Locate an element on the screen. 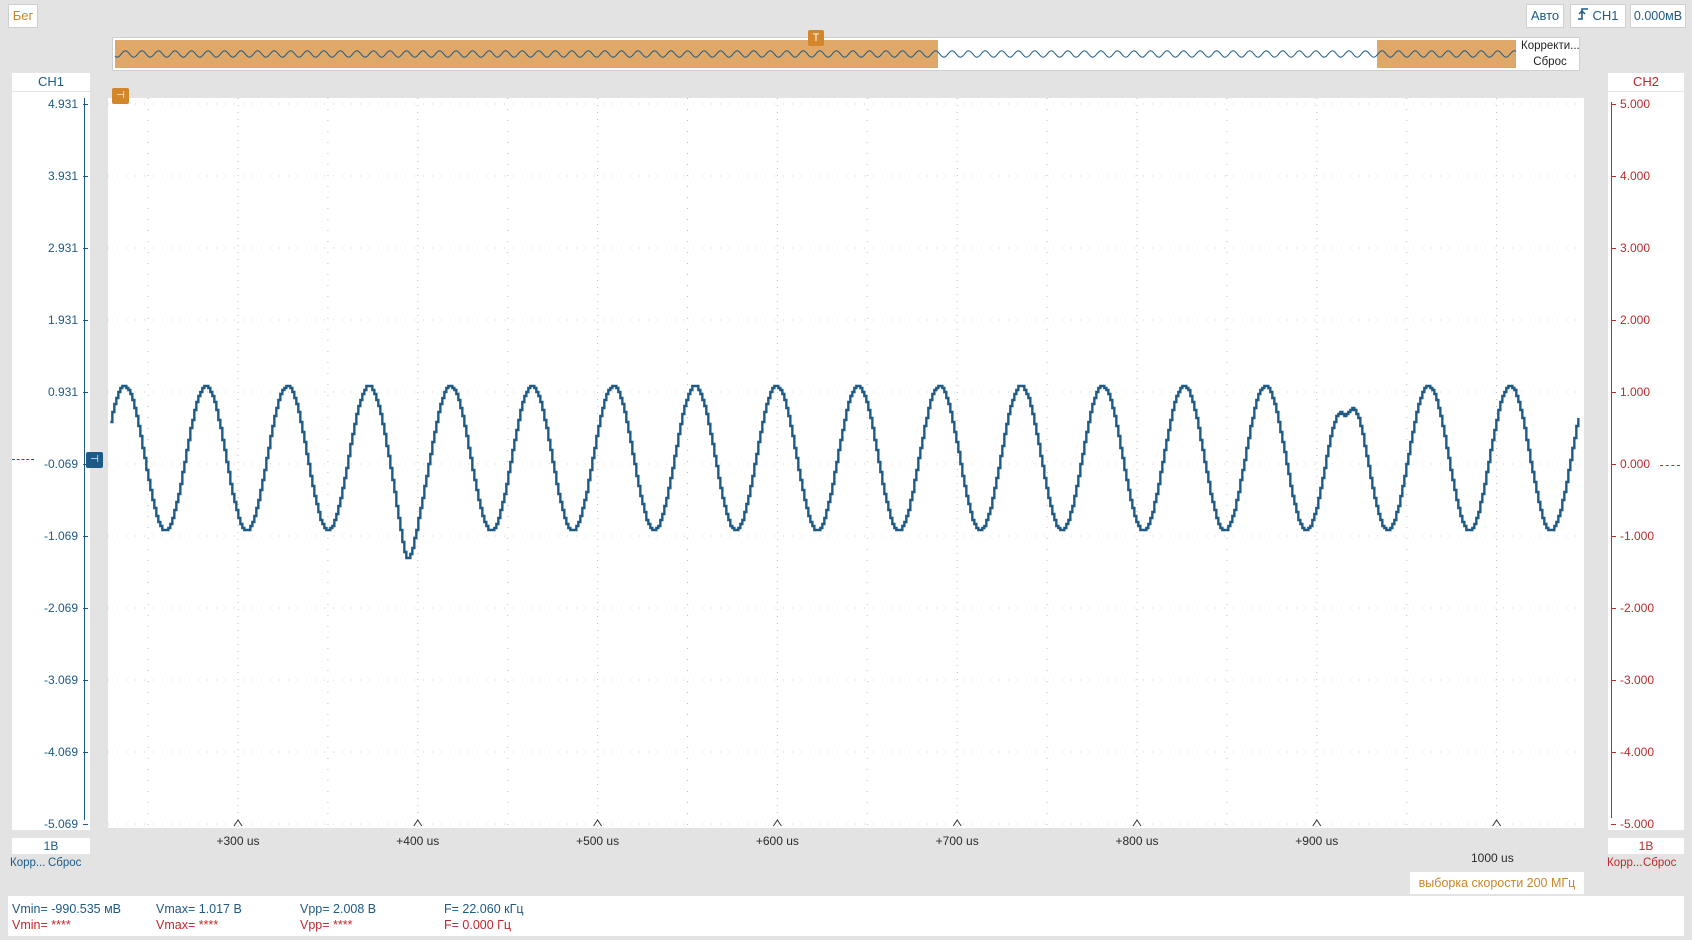 This screenshot has width=1692, height=940. ch1-zero-dash is located at coordinates (23, 459).